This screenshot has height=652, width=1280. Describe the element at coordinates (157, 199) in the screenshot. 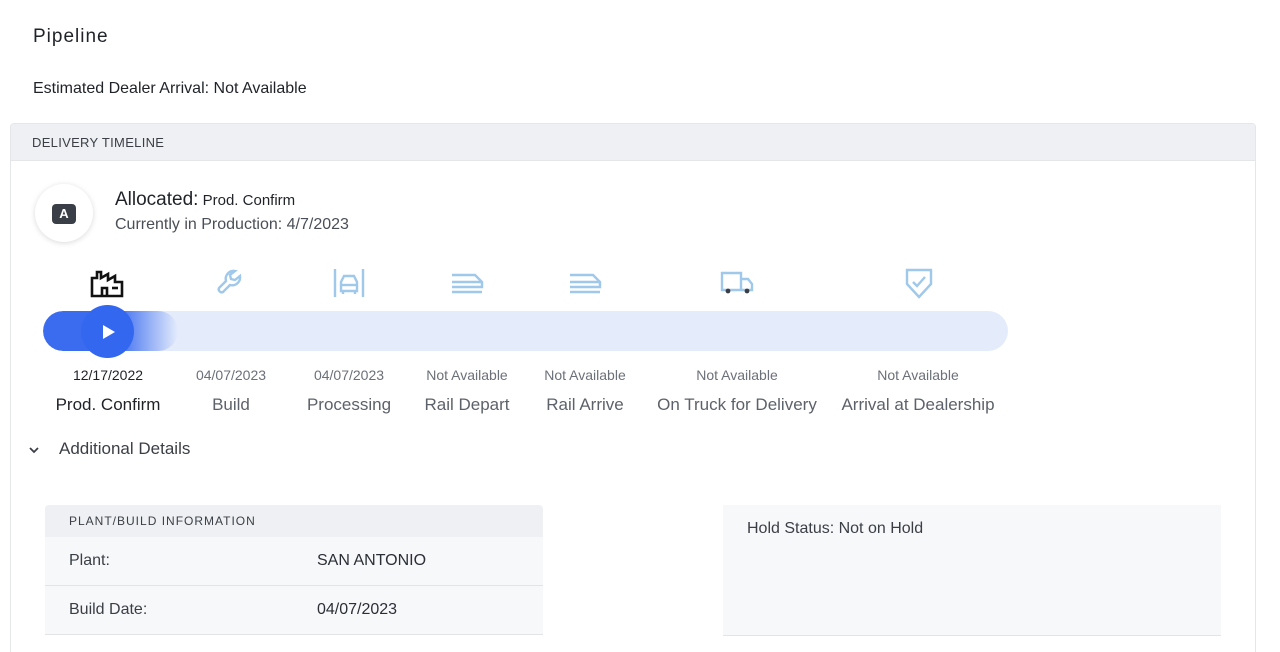

I see `status-label: Allocated:` at that location.